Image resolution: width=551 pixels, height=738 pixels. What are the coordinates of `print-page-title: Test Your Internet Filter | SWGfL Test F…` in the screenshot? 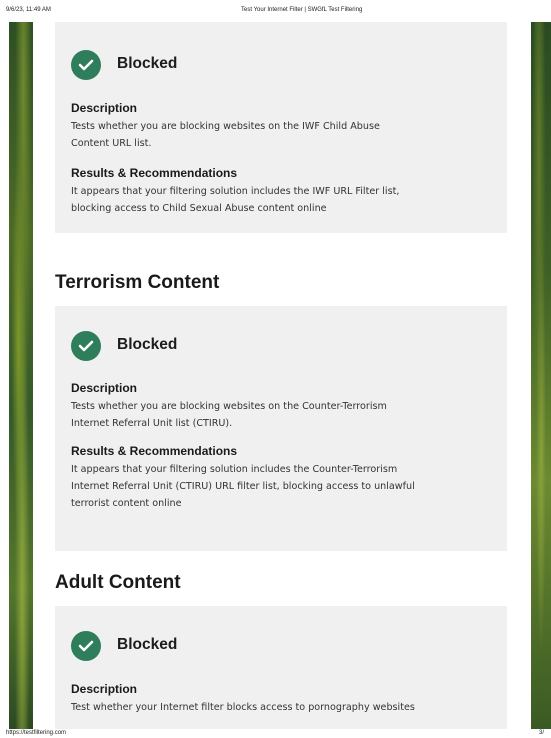 It's located at (302, 10).